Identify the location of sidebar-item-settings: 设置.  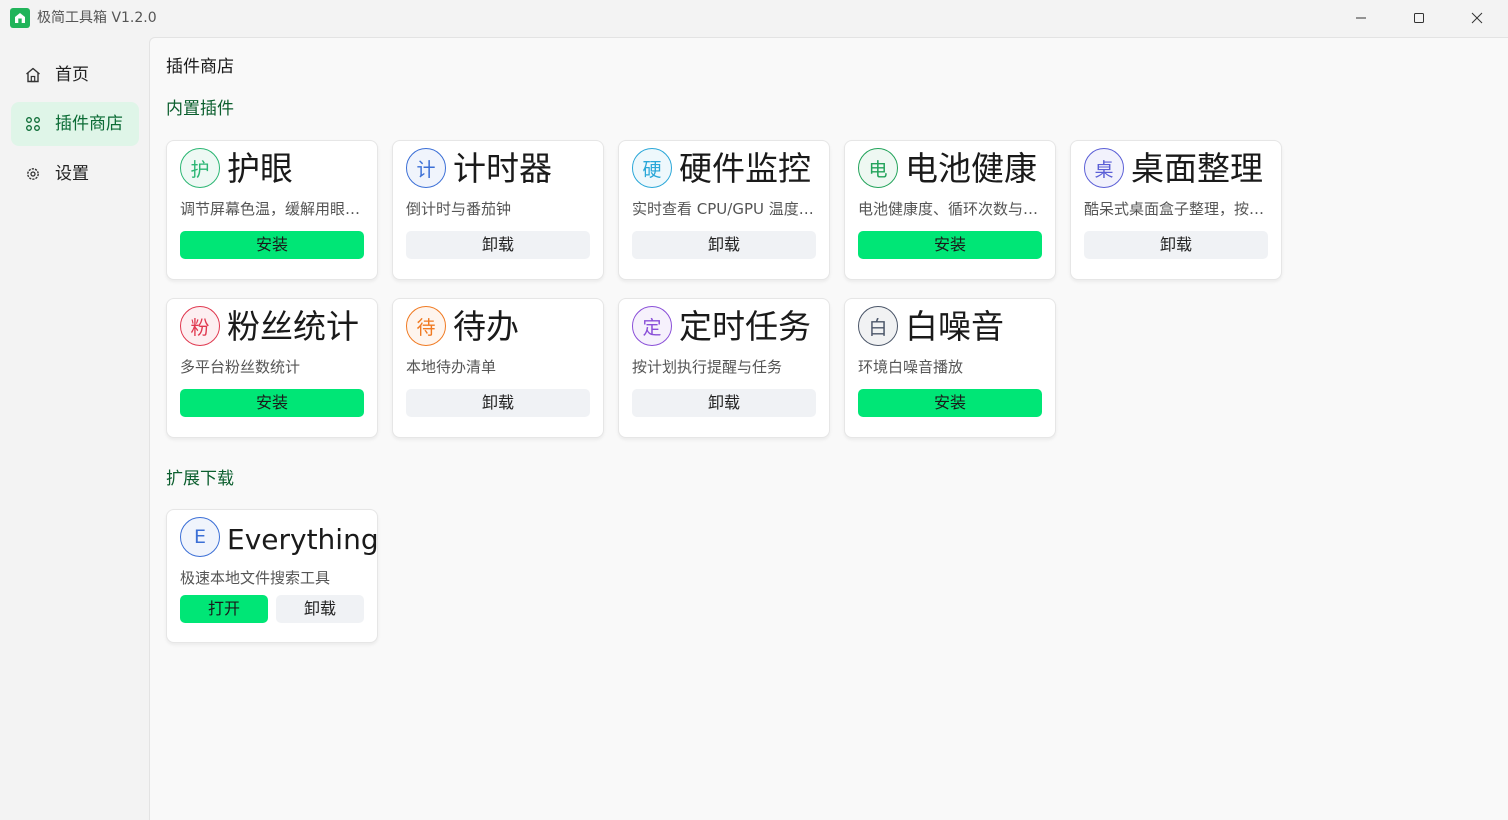
(75, 174).